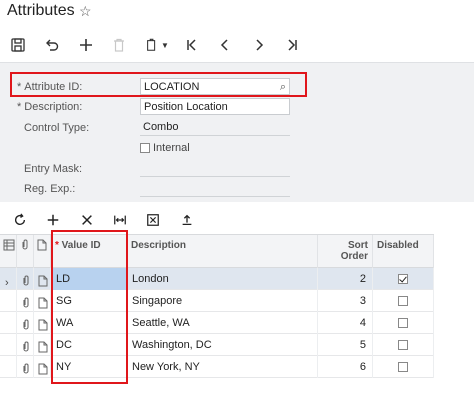  What do you see at coordinates (222, 301) in the screenshot?
I see `description-cell: Singapore` at bounding box center [222, 301].